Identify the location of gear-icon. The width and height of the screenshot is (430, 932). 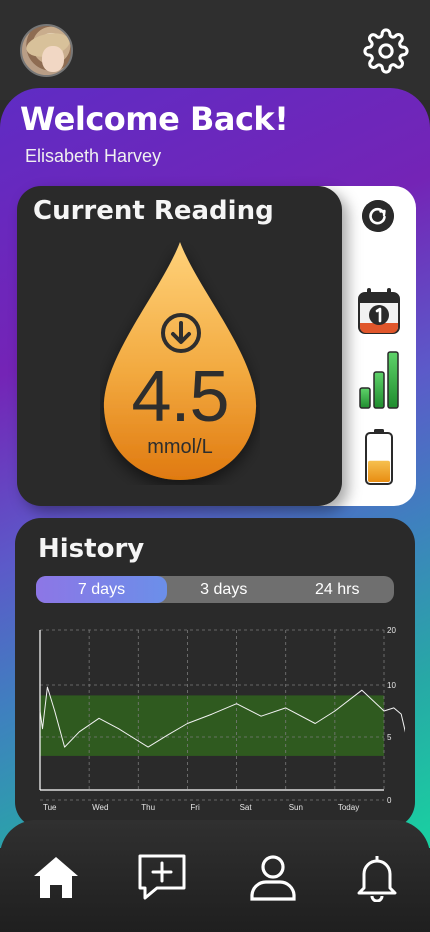
(386, 51).